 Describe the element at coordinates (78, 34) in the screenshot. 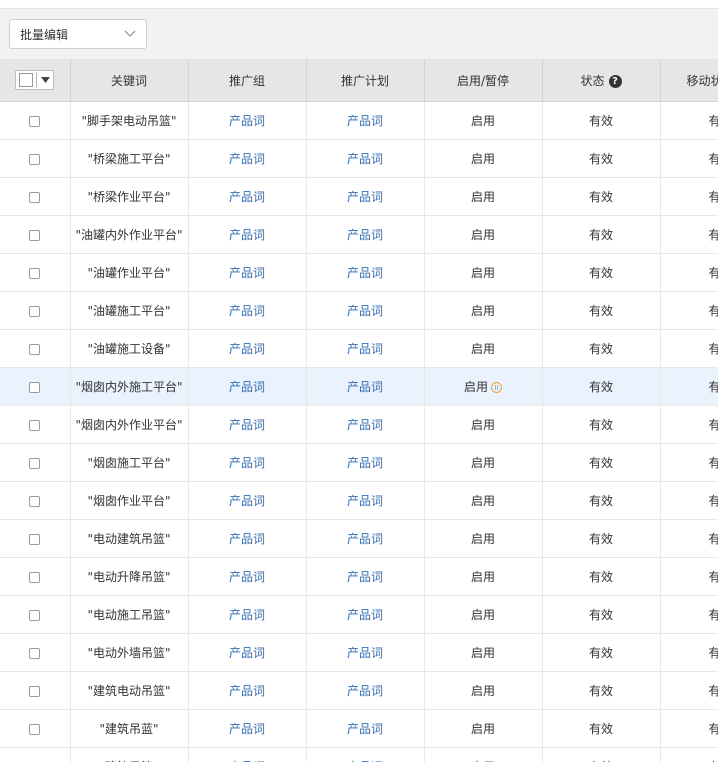

I see `batch-edit-dropdown: 批量编辑` at that location.